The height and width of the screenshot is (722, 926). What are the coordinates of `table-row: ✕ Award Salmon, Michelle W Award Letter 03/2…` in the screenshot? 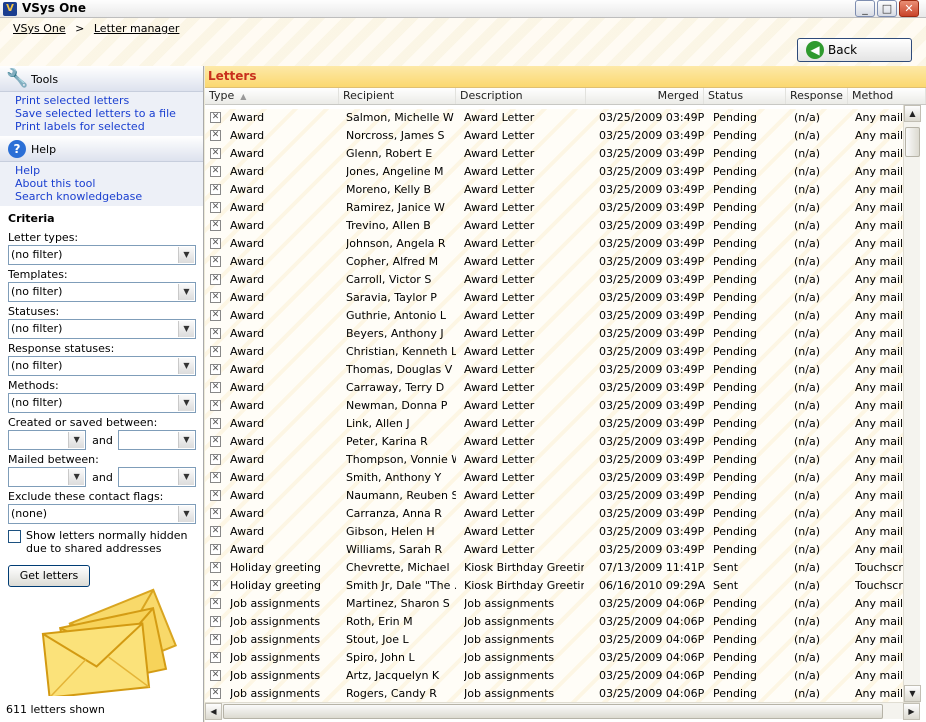 It's located at (554, 118).